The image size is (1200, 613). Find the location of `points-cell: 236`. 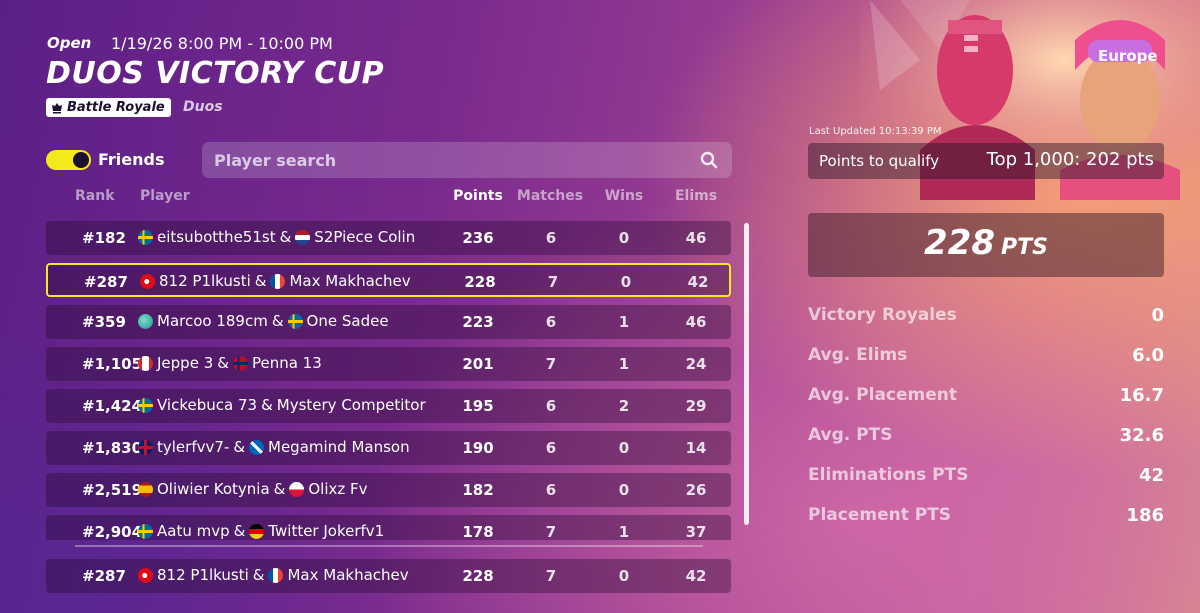

points-cell: 236 is located at coordinates (478, 238).